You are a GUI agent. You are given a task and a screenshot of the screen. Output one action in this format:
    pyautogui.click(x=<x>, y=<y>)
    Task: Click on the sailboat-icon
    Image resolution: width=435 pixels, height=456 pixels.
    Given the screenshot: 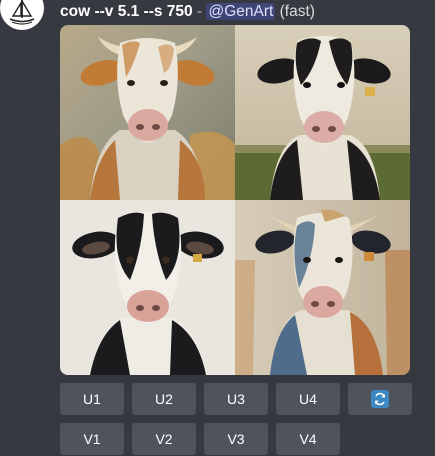 What is the action you would take?
    pyautogui.click(x=22, y=12)
    